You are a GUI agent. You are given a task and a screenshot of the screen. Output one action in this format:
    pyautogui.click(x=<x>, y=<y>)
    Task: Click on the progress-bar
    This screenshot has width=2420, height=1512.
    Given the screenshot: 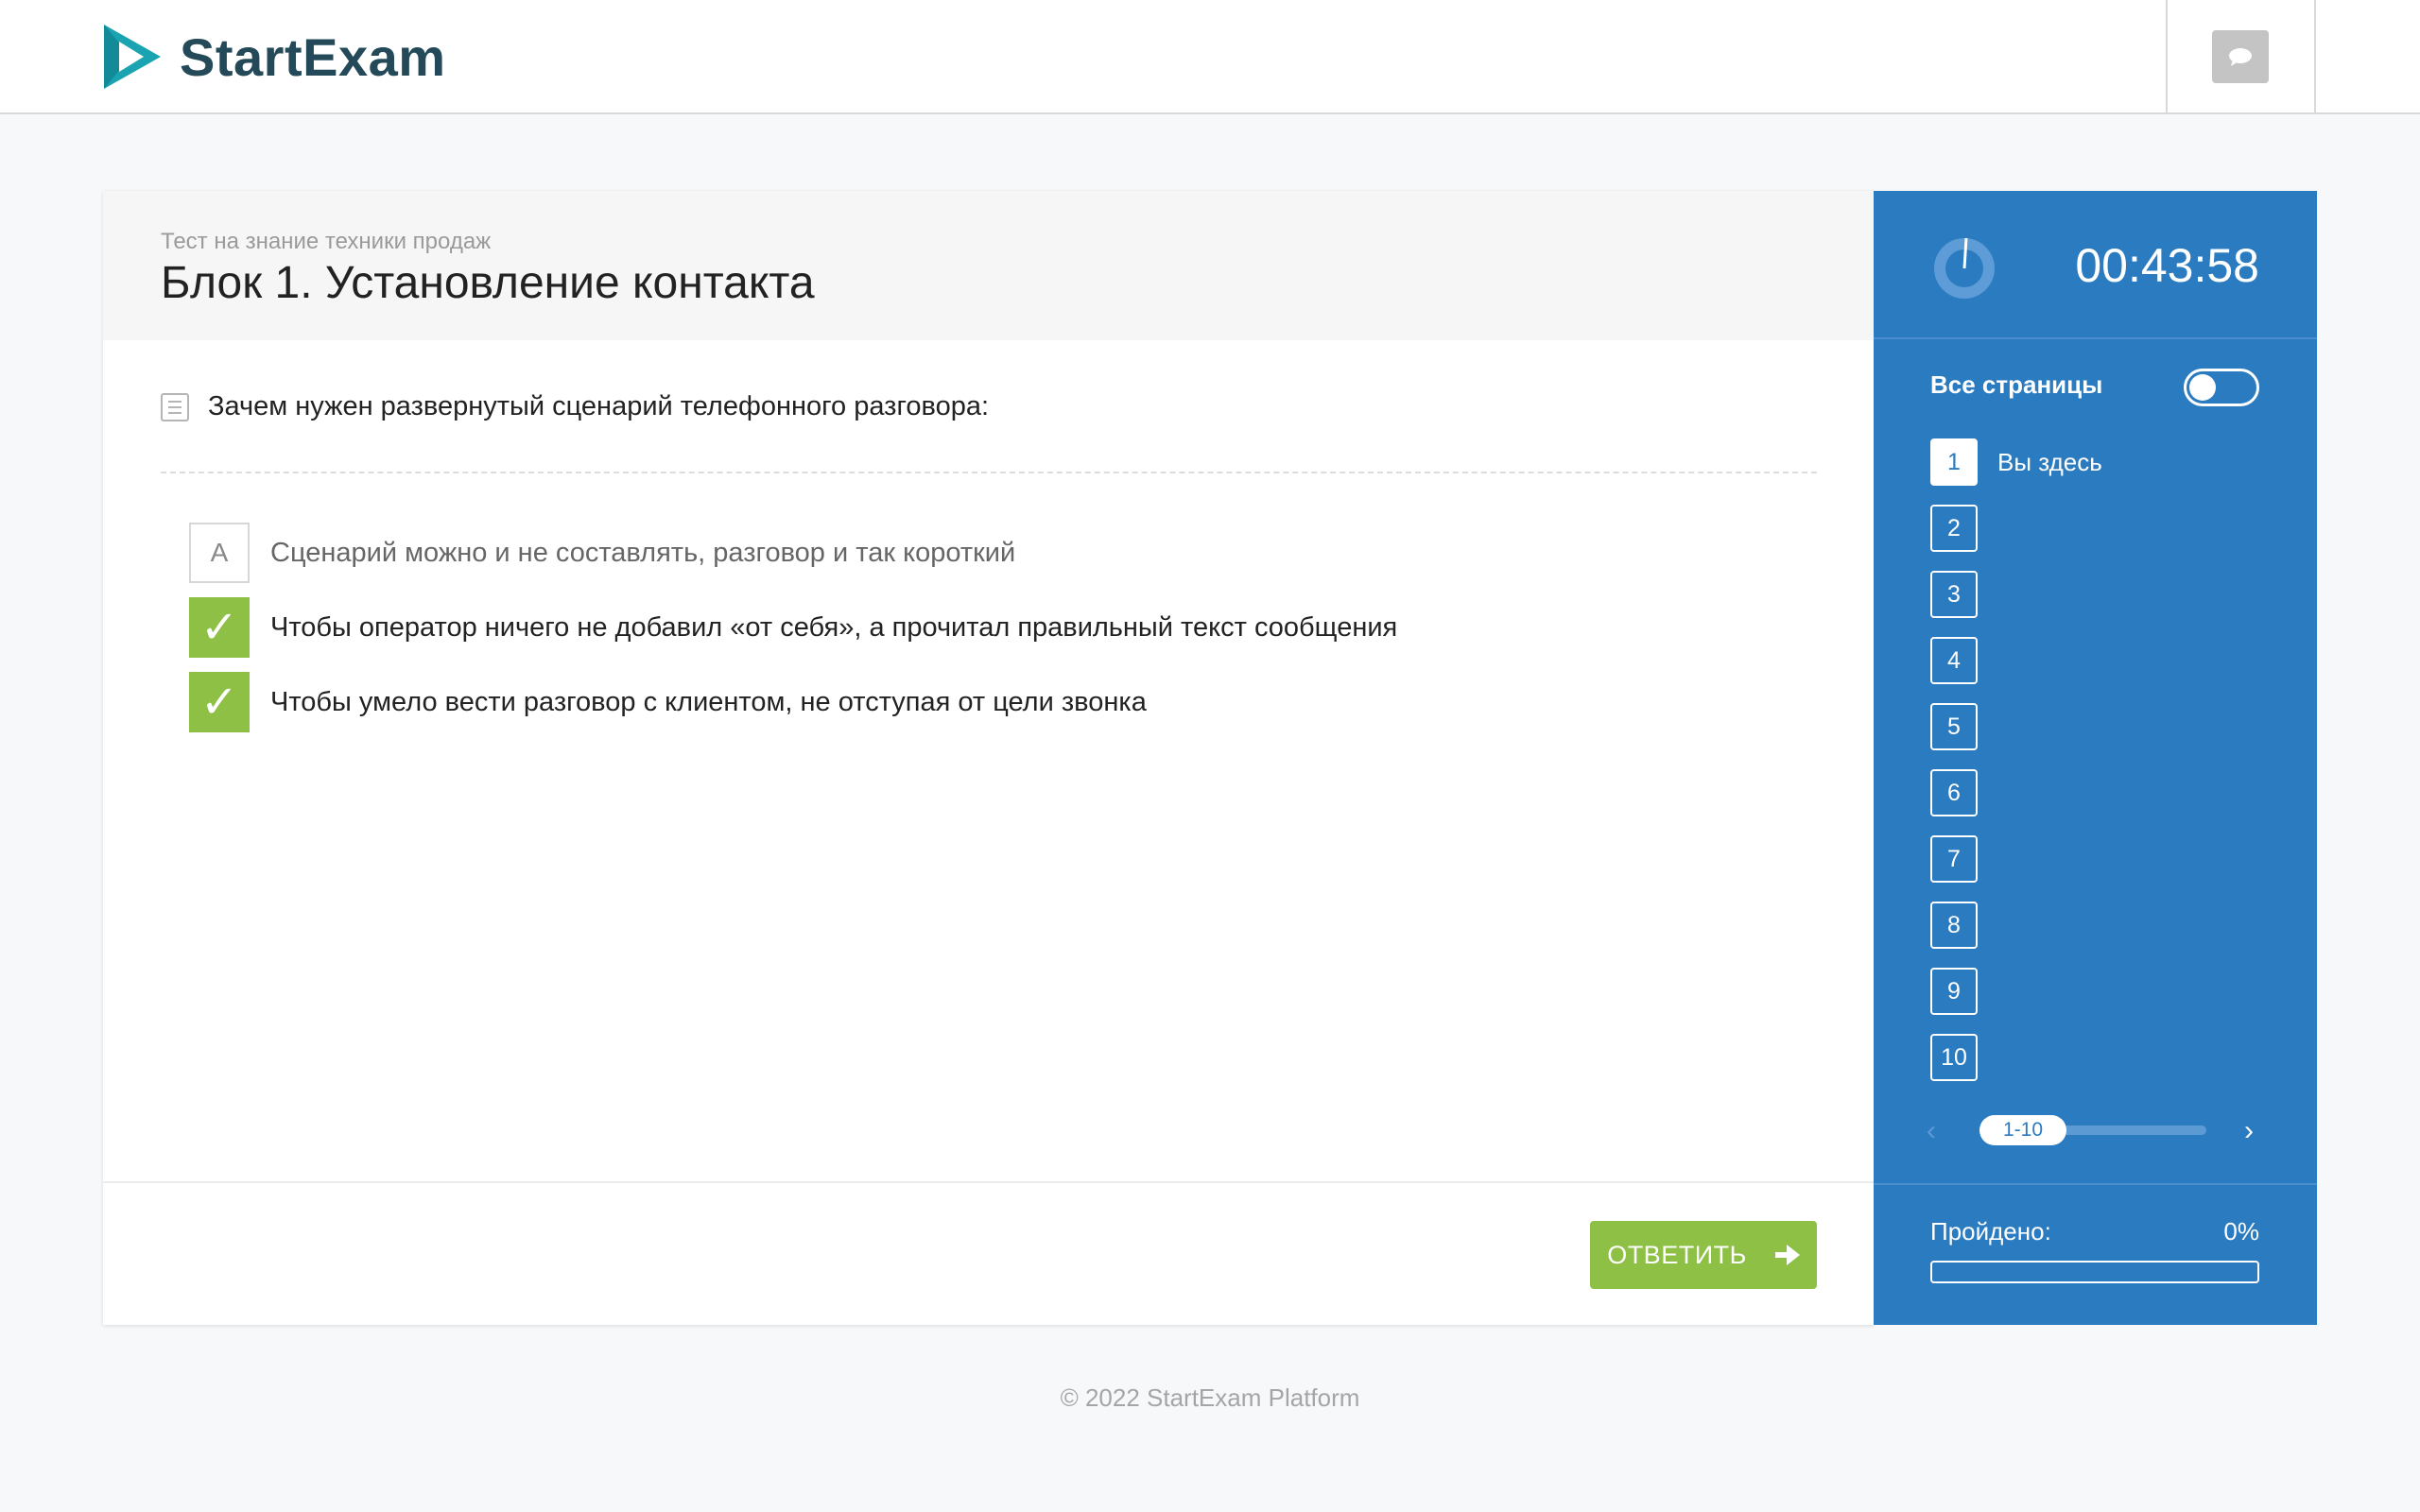 What is the action you would take?
    pyautogui.click(x=2094, y=1272)
    